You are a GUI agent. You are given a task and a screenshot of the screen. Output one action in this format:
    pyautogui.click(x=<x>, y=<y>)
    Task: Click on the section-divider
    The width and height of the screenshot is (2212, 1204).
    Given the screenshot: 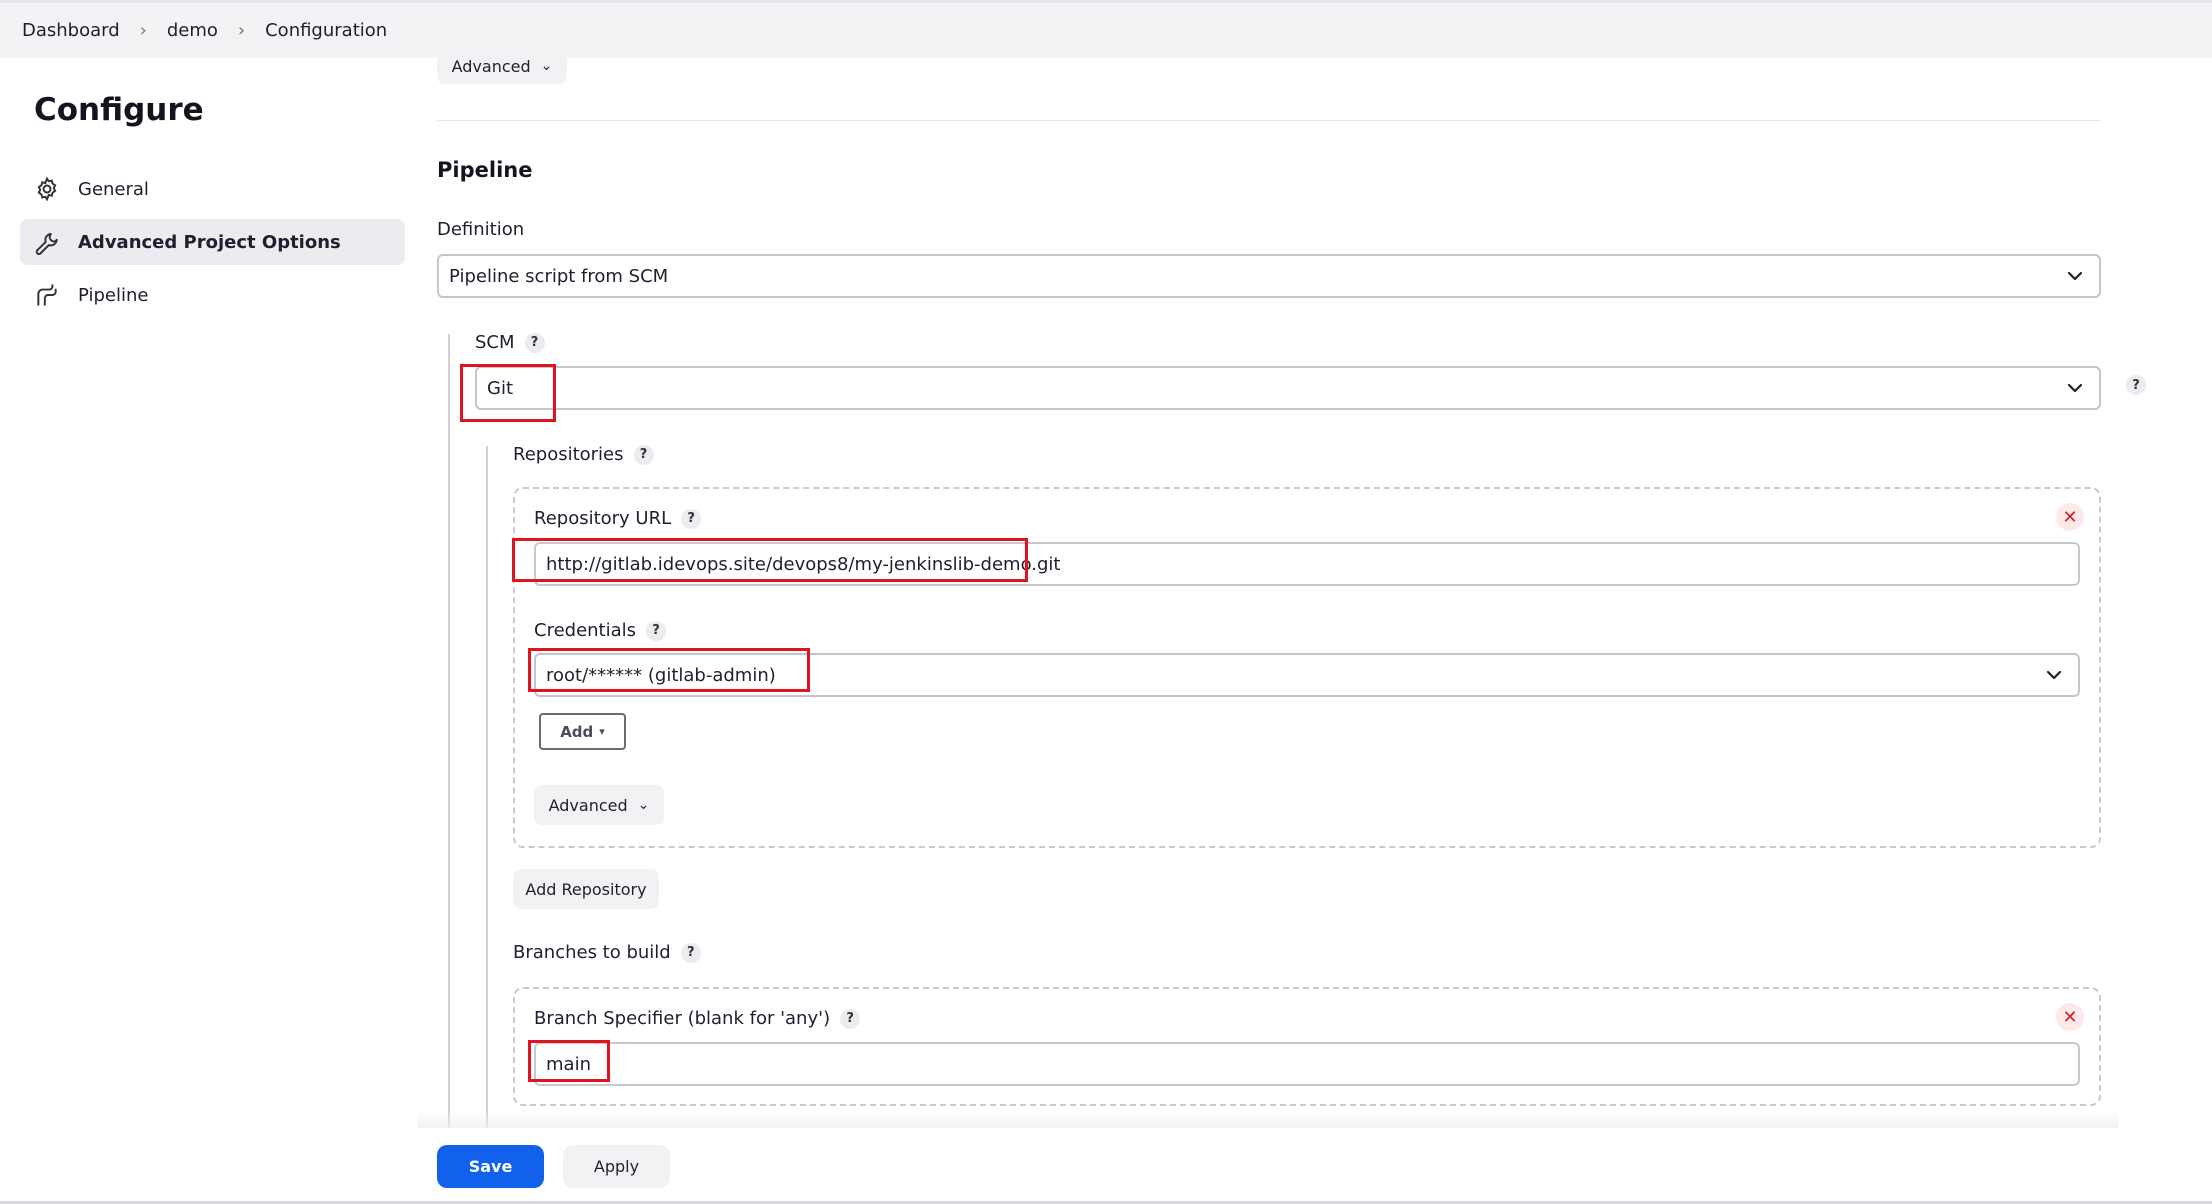 What is the action you would take?
    pyautogui.click(x=1269, y=120)
    